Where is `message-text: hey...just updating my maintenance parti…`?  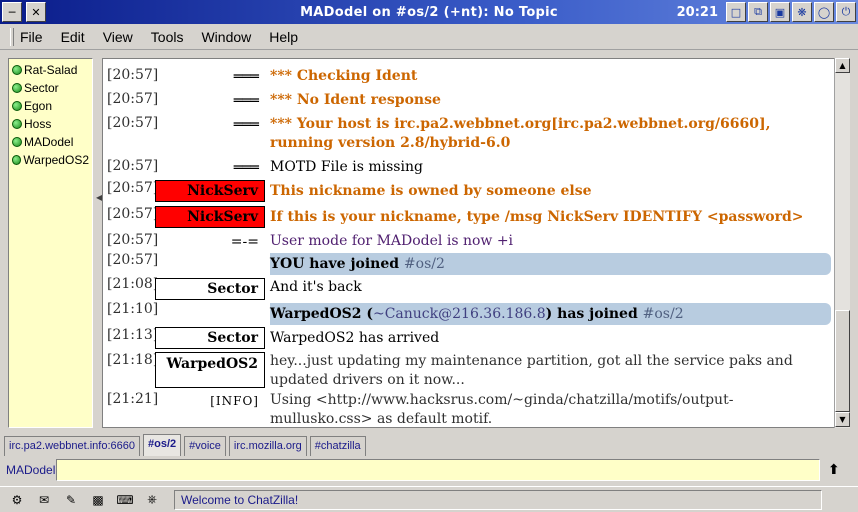
message-text: hey...just updating my maintenance parti… is located at coordinates (531, 370).